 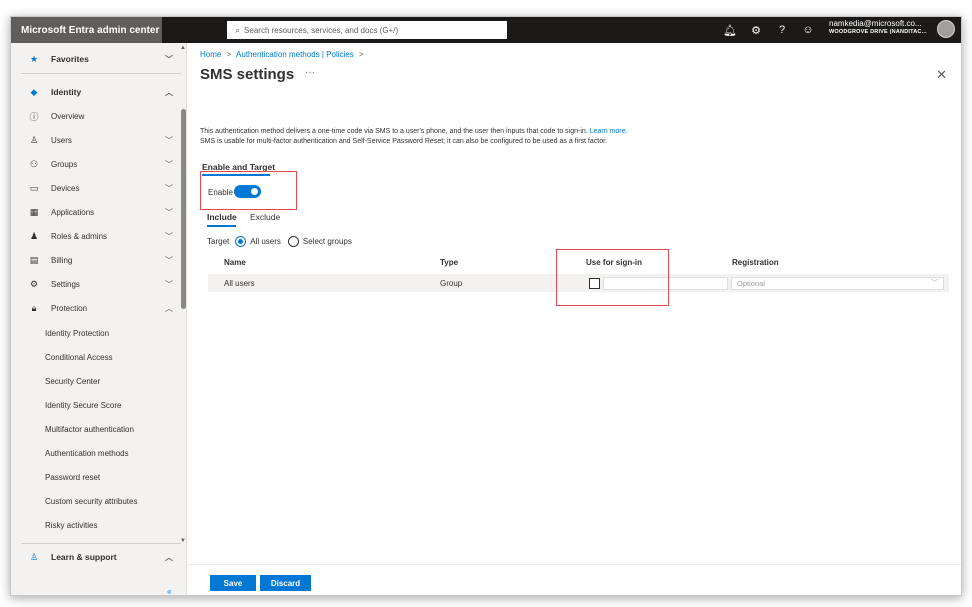 What do you see at coordinates (285, 583) in the screenshot?
I see `discard-button: Discard` at bounding box center [285, 583].